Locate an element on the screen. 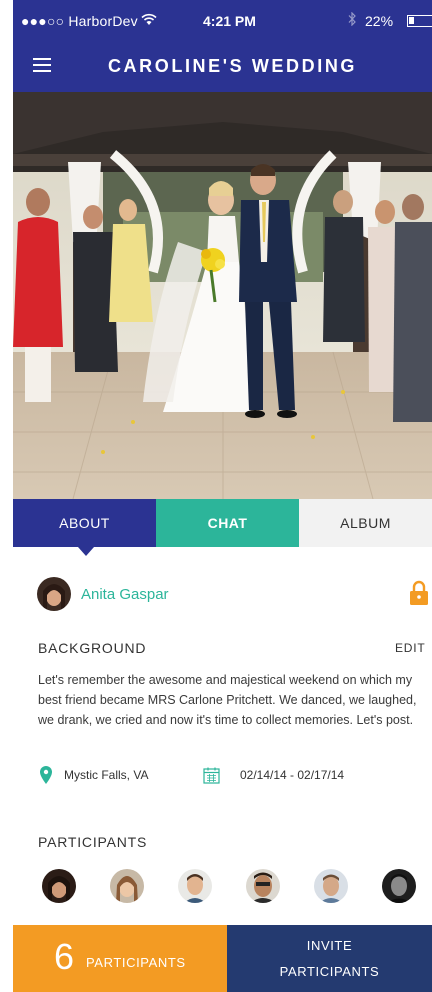 The width and height of the screenshot is (432, 992). host-name: Anita Gaspar is located at coordinates (125, 594).